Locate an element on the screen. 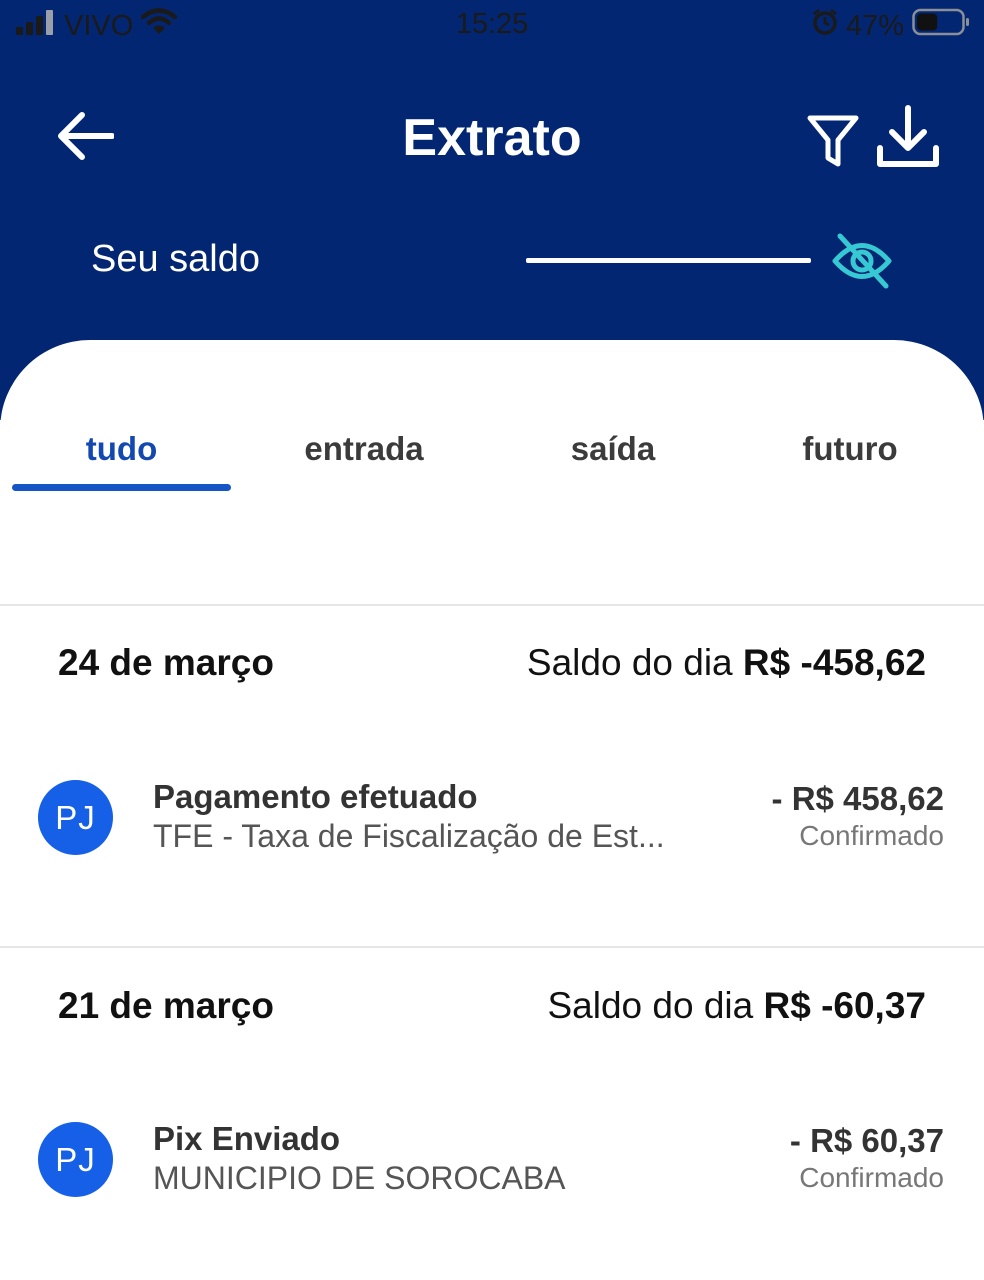  status-bar: VIVO 15:25 47% is located at coordinates (492, 26).